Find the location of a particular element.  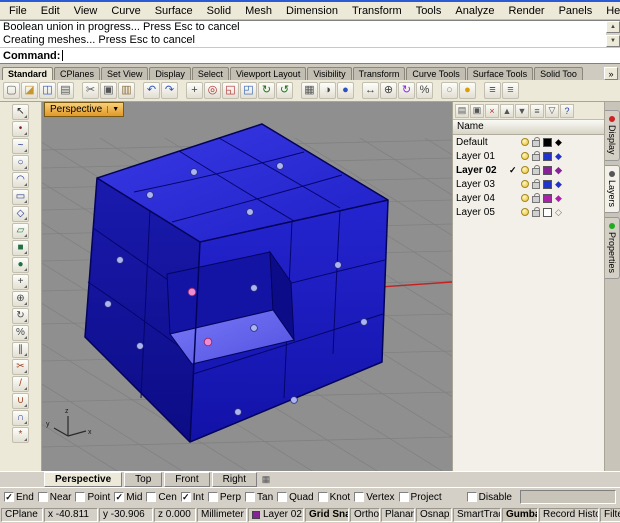

pane-smarttrack: SmartTrack is located at coordinates (477, 514).